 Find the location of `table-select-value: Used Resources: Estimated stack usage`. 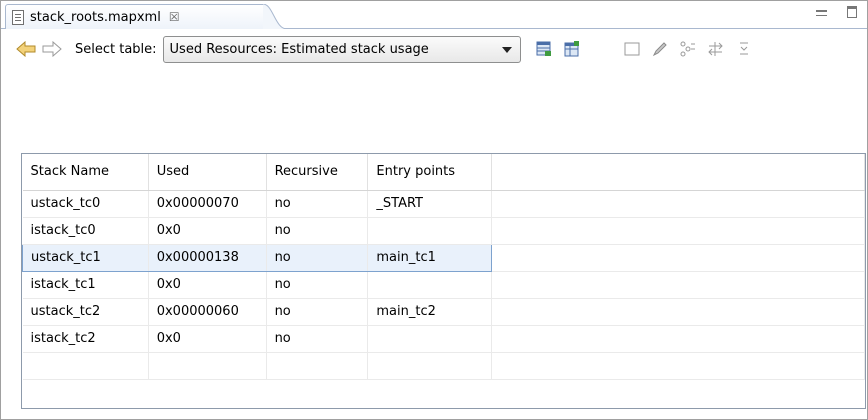

table-select-value: Used Resources: Estimated stack usage is located at coordinates (299, 49).